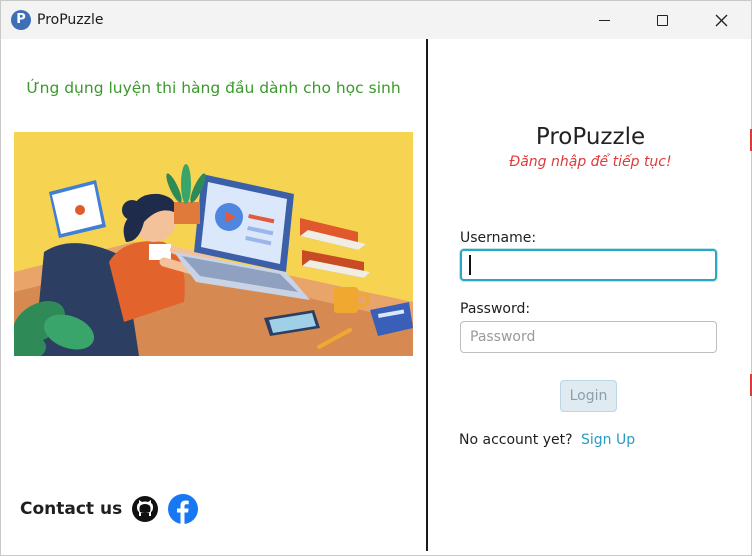 This screenshot has width=752, height=556. Describe the element at coordinates (590, 137) in the screenshot. I see `app-title: ProPuzzle` at that location.